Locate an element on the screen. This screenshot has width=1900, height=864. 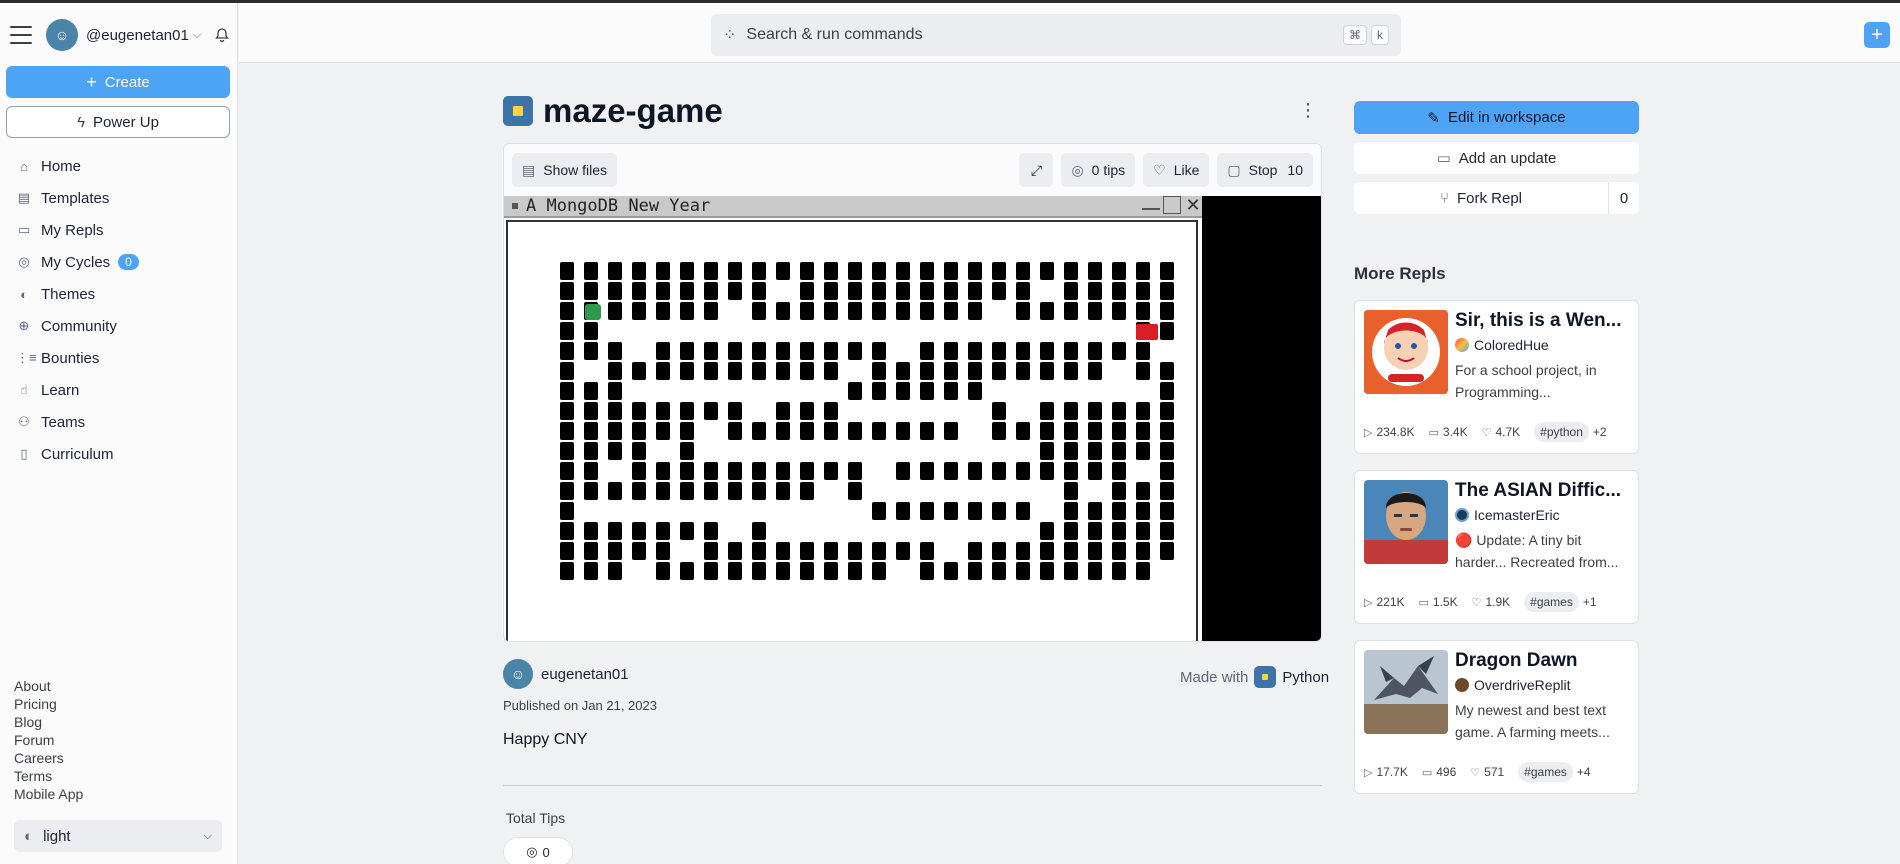
close-icon: ✕ is located at coordinates (1193, 205).